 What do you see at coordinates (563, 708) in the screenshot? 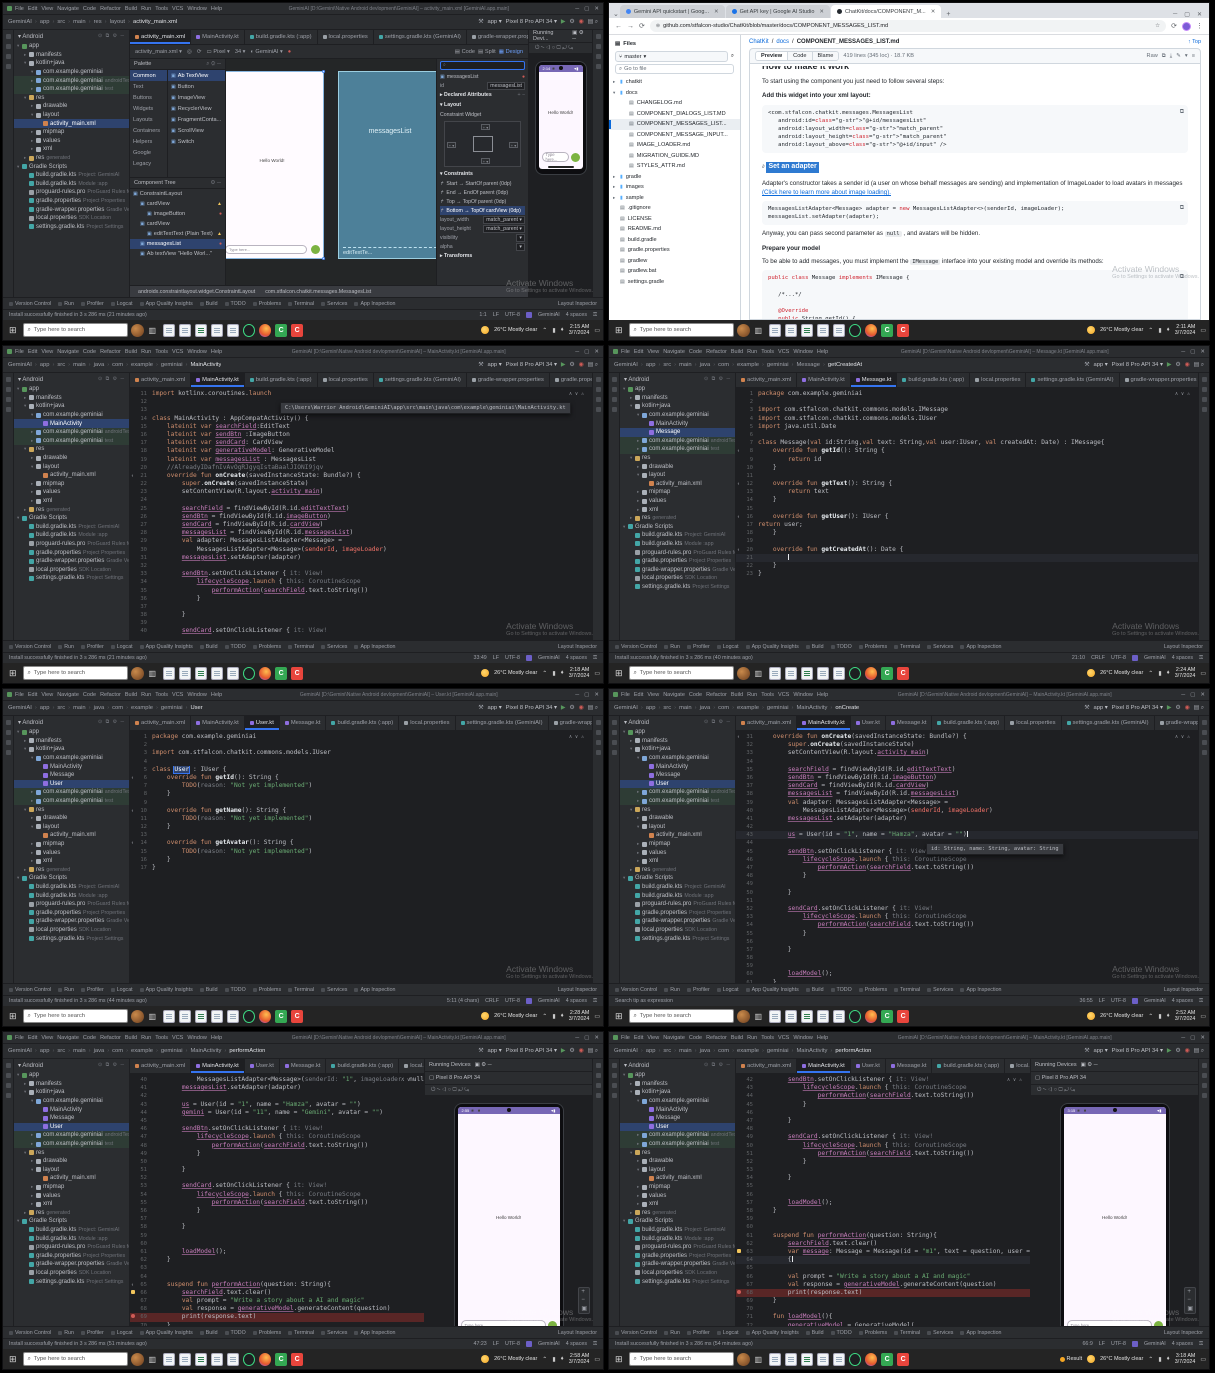
I see `run-button: ▶` at bounding box center [563, 708].